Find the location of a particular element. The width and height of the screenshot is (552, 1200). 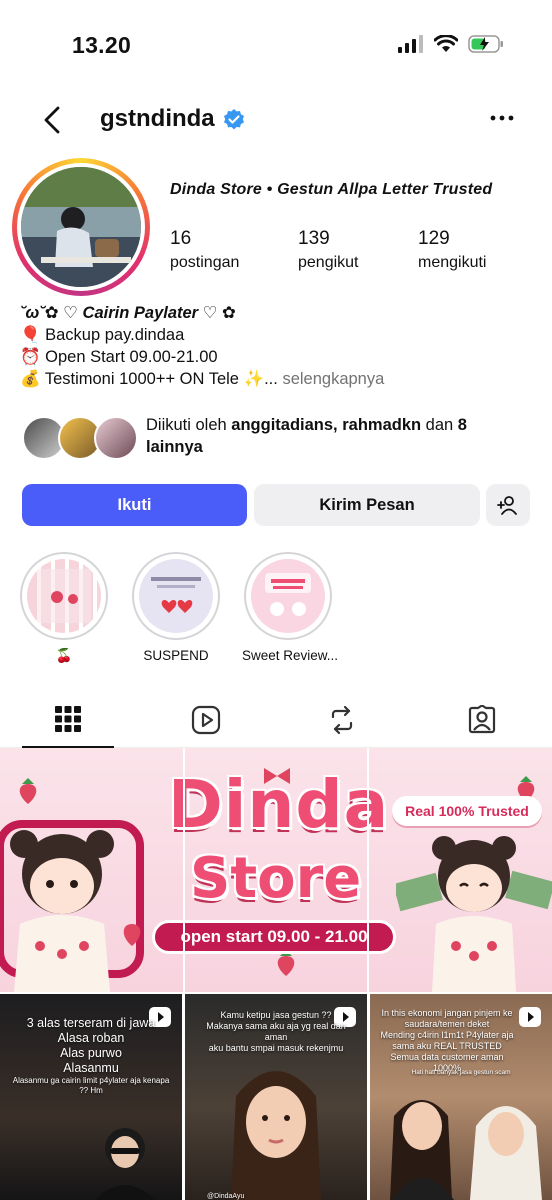

bio-more-link: selengkapnya is located at coordinates (333, 379).